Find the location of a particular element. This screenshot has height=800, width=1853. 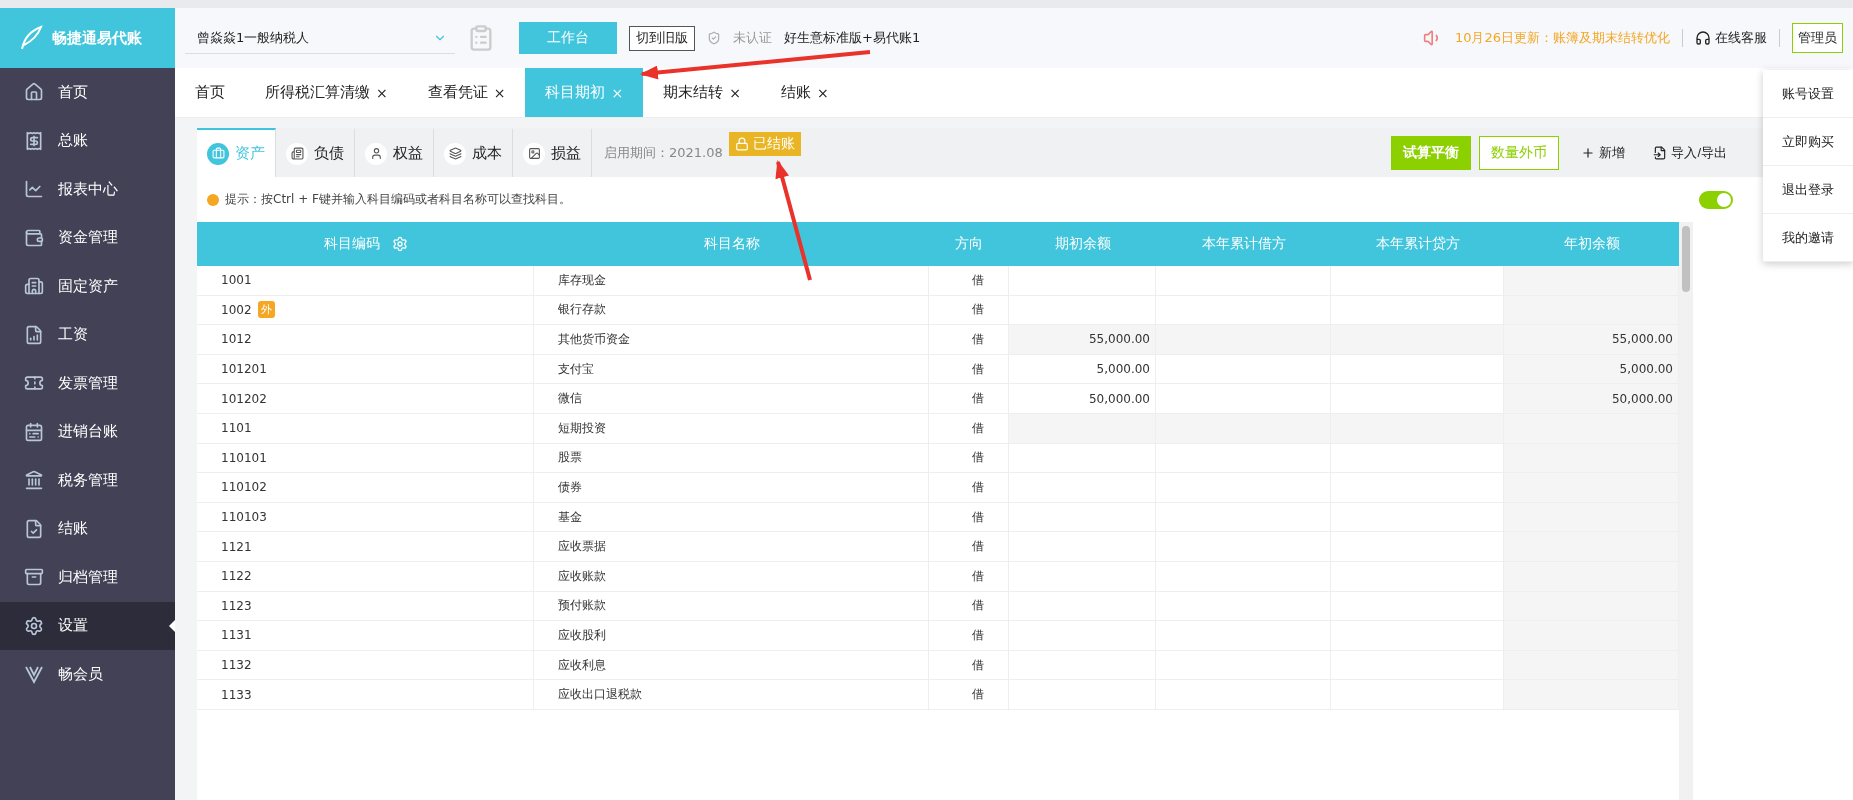

sidebar-item: 归档管理 is located at coordinates (87, 577).